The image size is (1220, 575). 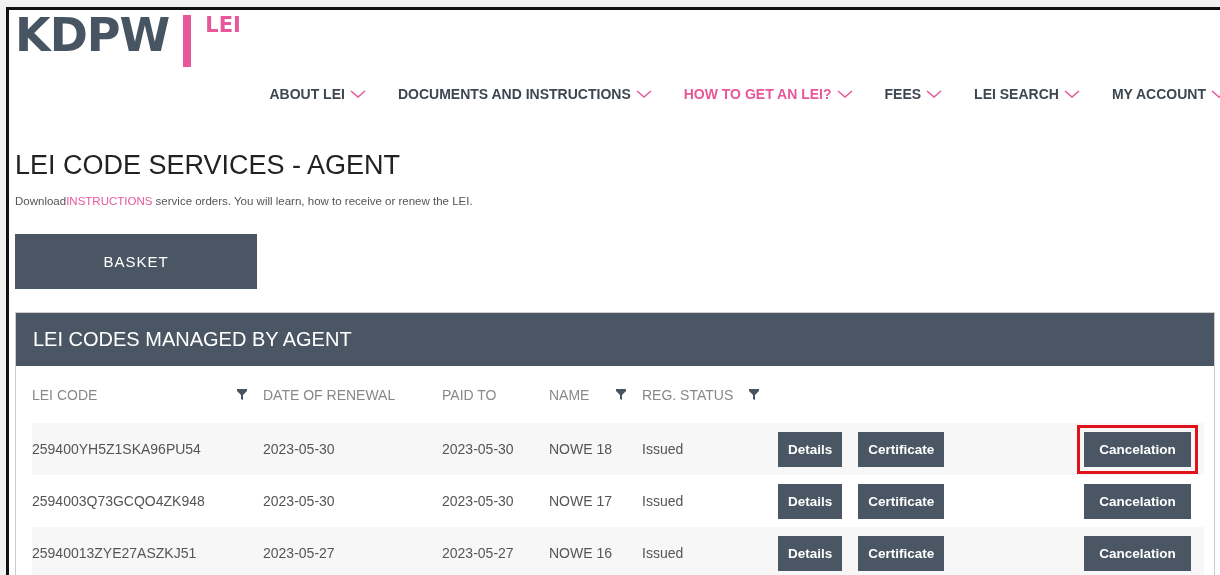 What do you see at coordinates (913, 94) in the screenshot?
I see `nav-menu-item: FEES` at bounding box center [913, 94].